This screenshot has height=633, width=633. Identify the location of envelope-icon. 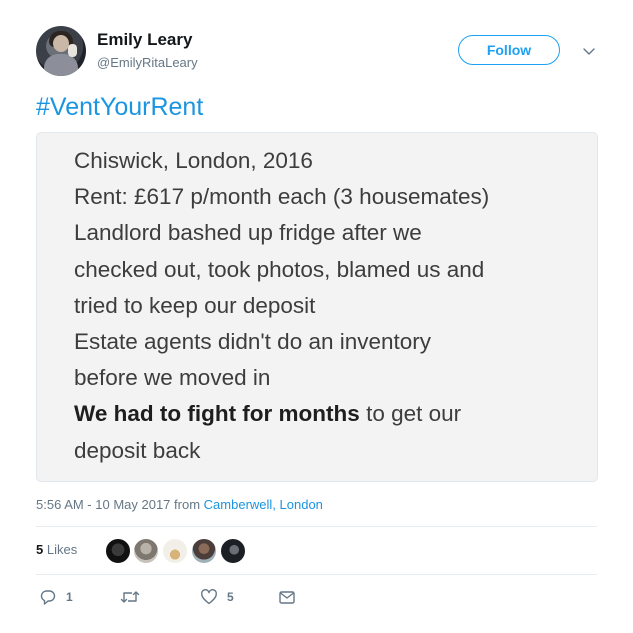
(287, 597).